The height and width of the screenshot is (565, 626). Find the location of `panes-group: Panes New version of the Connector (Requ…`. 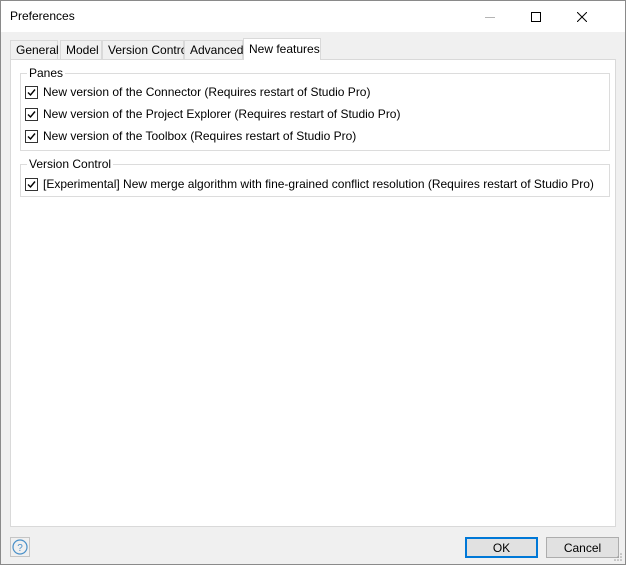

panes-group: Panes New version of the Connector (Requ… is located at coordinates (315, 108).